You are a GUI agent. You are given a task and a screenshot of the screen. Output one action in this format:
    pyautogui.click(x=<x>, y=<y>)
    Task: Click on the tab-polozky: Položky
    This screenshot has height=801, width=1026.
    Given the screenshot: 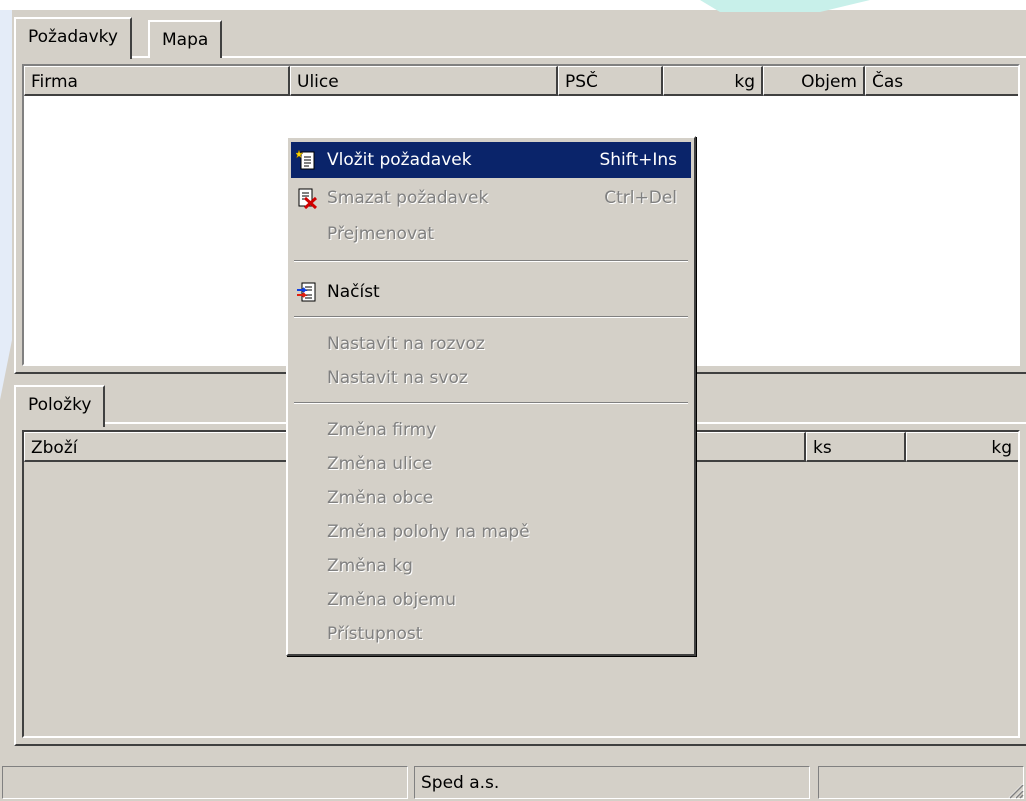 What is the action you would take?
    pyautogui.click(x=60, y=406)
    